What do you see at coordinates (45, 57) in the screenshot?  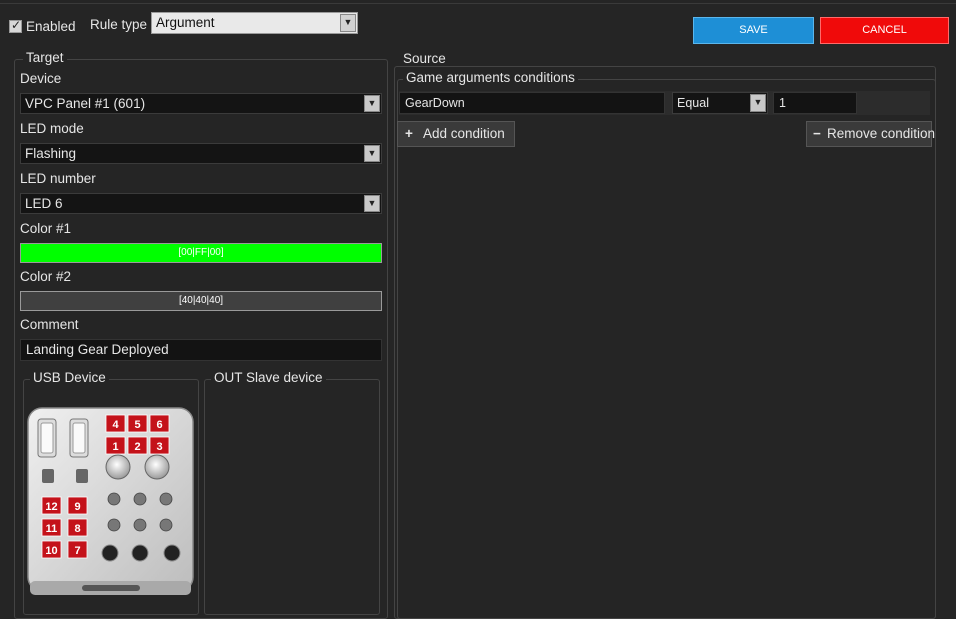 I see `target-title: Target` at bounding box center [45, 57].